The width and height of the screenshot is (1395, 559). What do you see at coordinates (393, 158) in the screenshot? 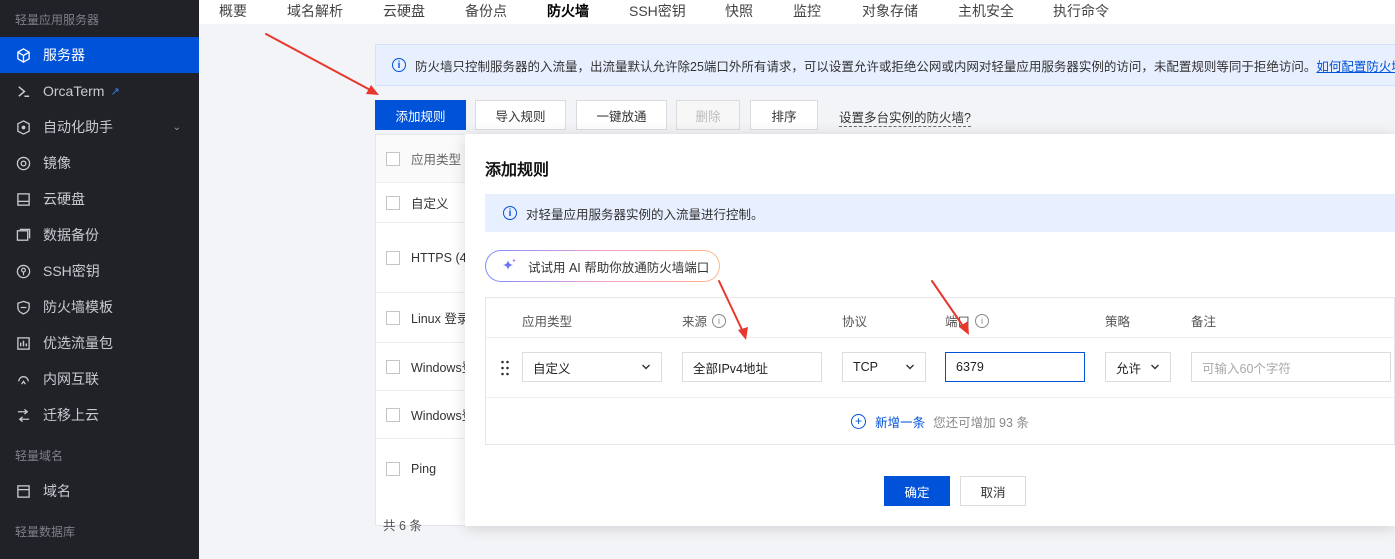
I see `select-all-checkbox` at bounding box center [393, 158].